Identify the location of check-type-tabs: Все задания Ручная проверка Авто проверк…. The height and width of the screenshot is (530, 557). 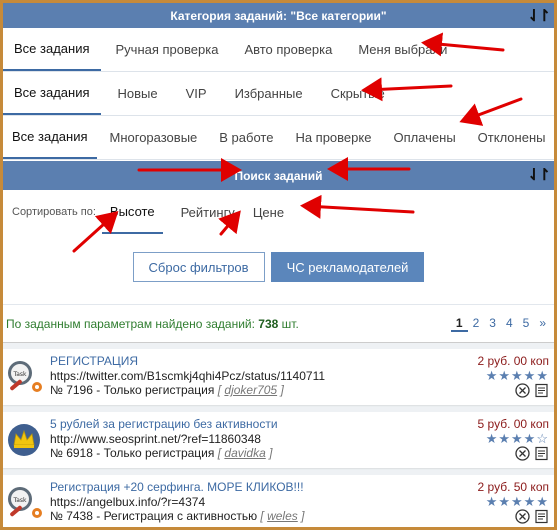
(278, 50).